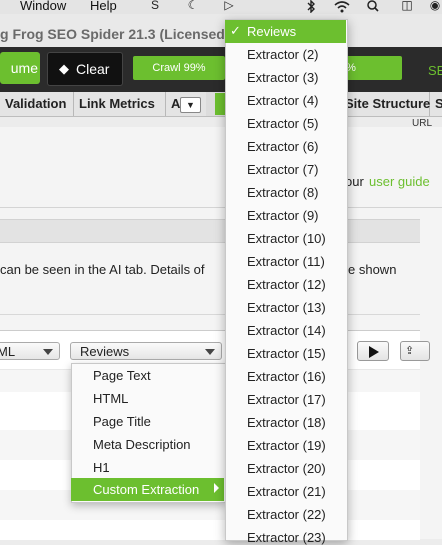 The image size is (442, 545). Describe the element at coordinates (146, 351) in the screenshot. I see `extraction-select: Reviews` at that location.